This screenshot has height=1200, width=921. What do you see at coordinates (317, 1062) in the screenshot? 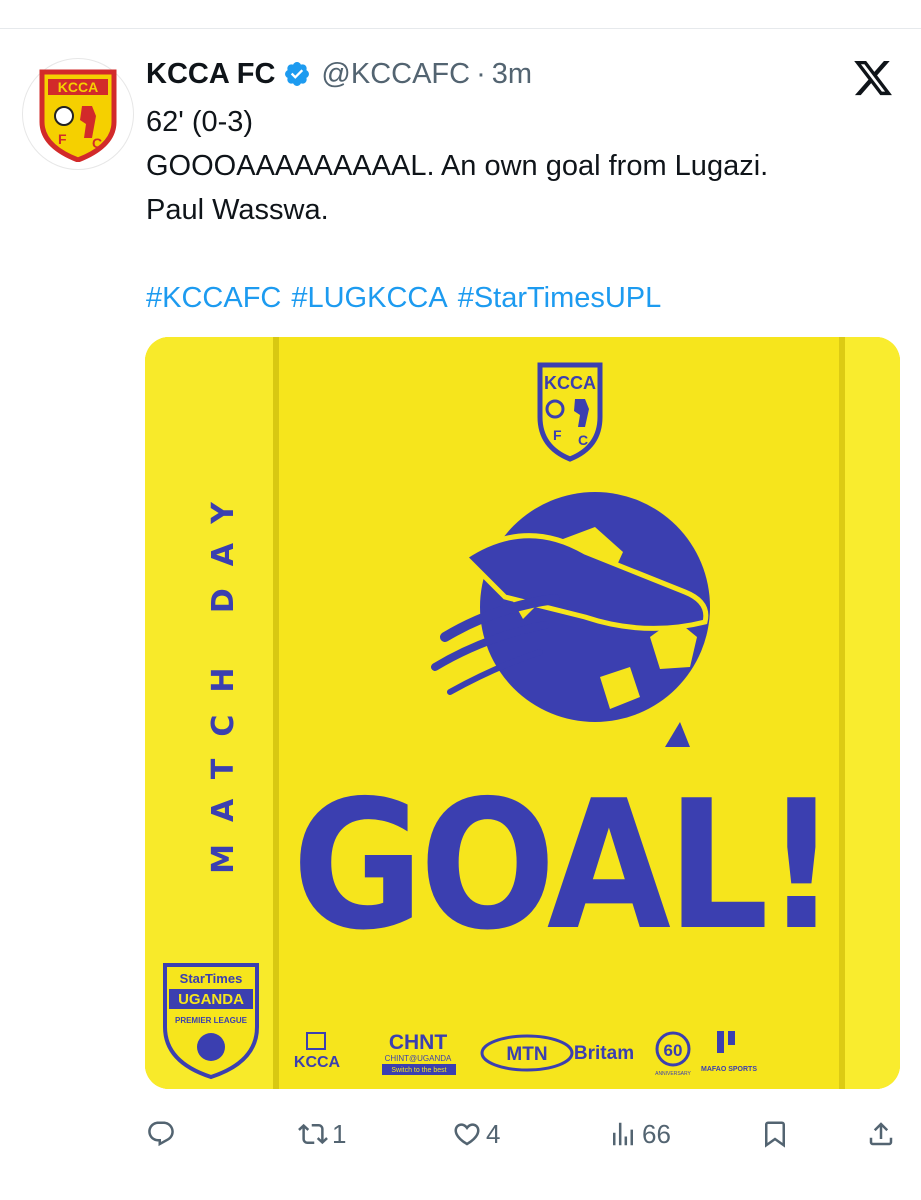
I see `sponsor-kcca: KCCA` at bounding box center [317, 1062].